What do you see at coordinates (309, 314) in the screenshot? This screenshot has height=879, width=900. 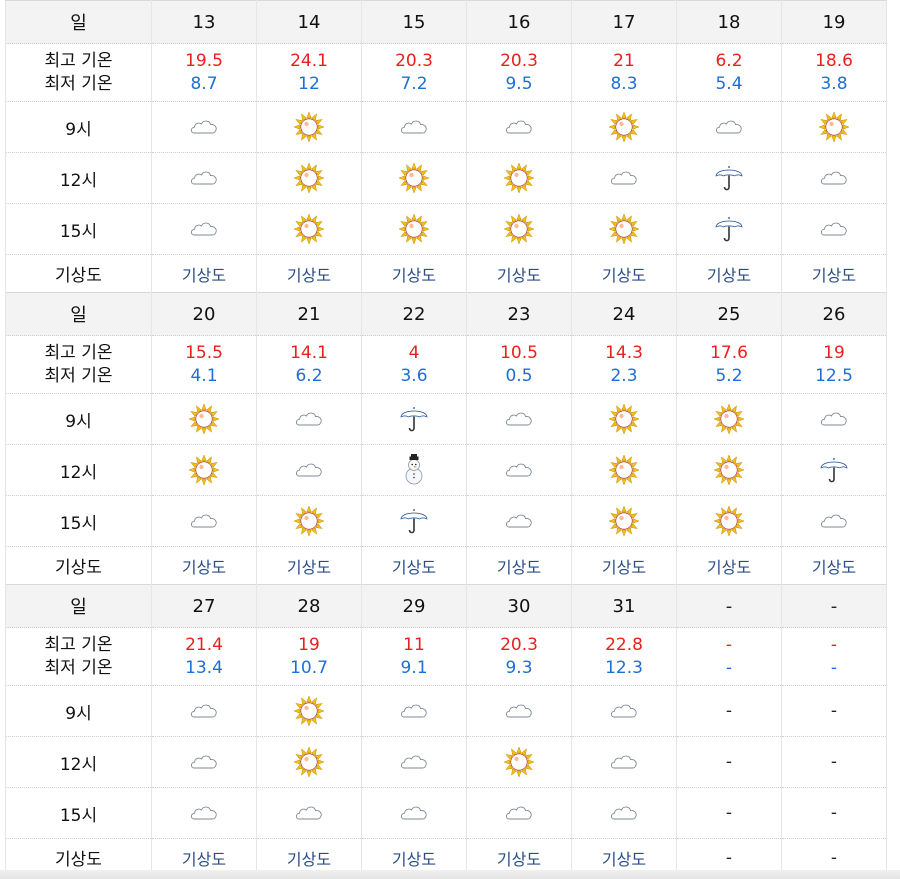 I see `day-number: 21` at bounding box center [309, 314].